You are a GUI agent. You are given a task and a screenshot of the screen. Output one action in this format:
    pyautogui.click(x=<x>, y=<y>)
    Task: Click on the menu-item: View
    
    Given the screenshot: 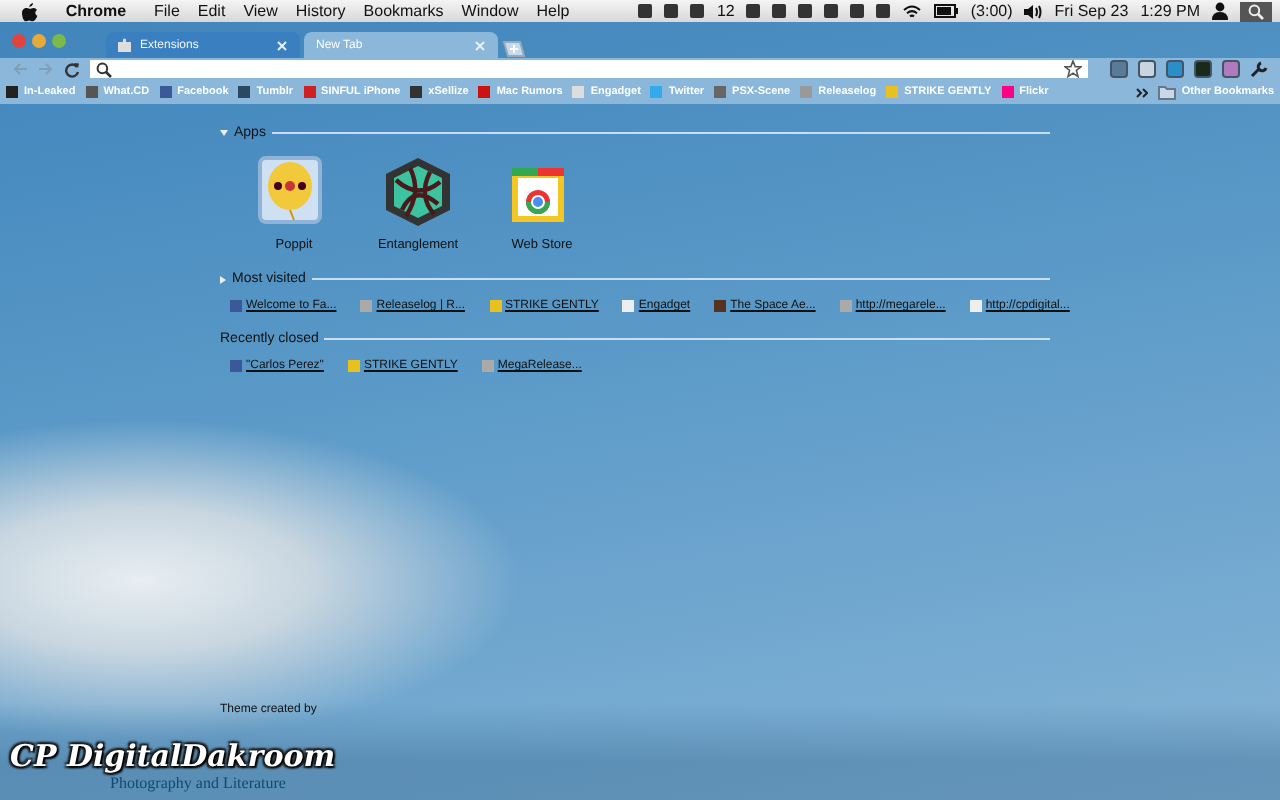 What is the action you would take?
    pyautogui.click(x=260, y=11)
    